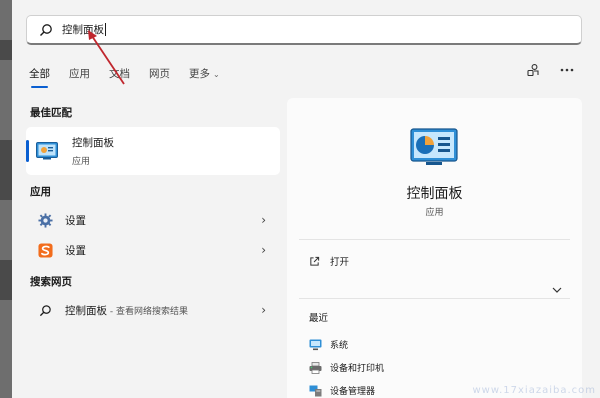 This screenshot has width=600, height=398. What do you see at coordinates (534, 390) in the screenshot?
I see `watermark: www.17xiazaiba.com` at bounding box center [534, 390].